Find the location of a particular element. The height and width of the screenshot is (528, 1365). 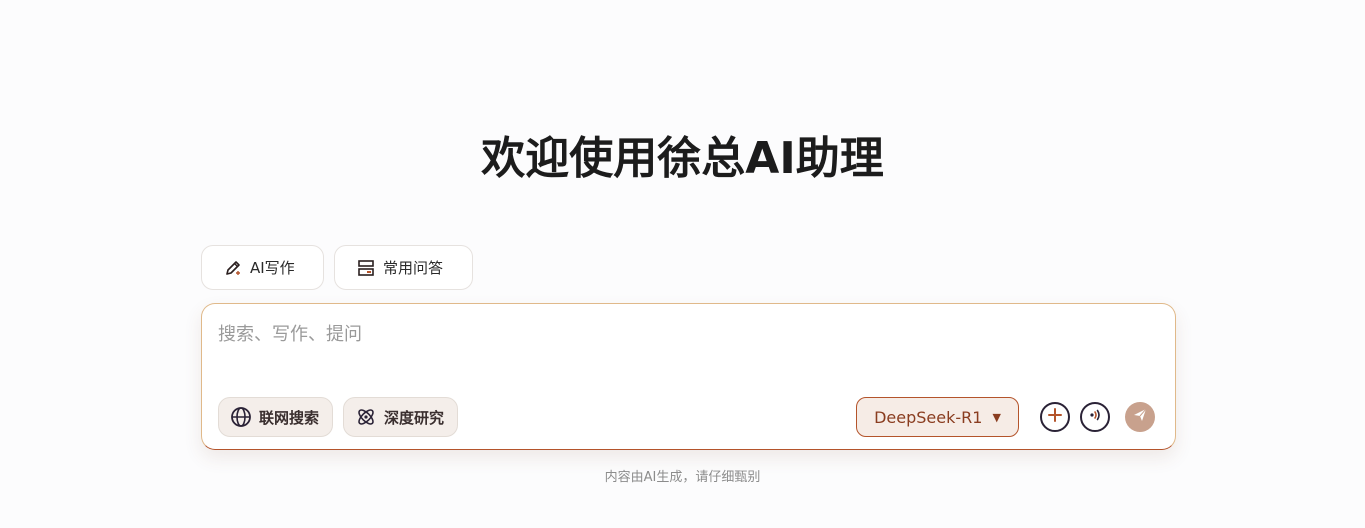

send-icon is located at coordinates (1140, 417).